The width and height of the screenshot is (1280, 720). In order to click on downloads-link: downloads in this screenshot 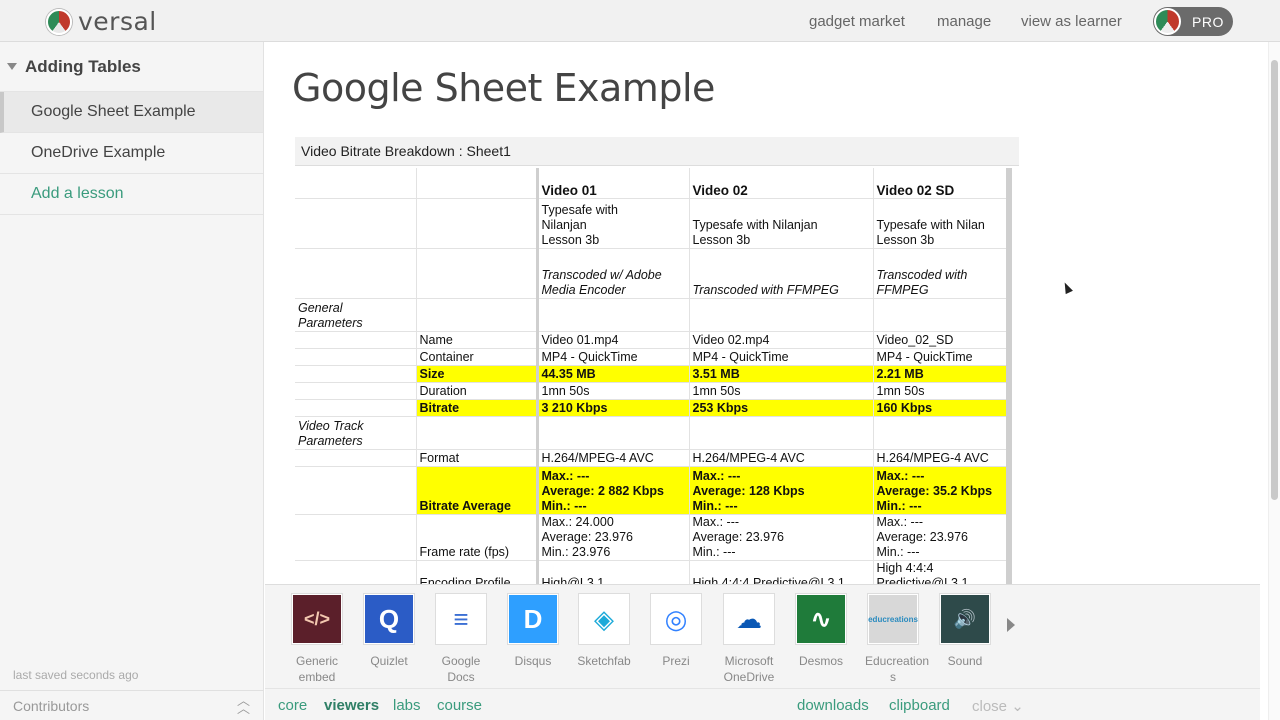, I will do `click(833, 705)`.